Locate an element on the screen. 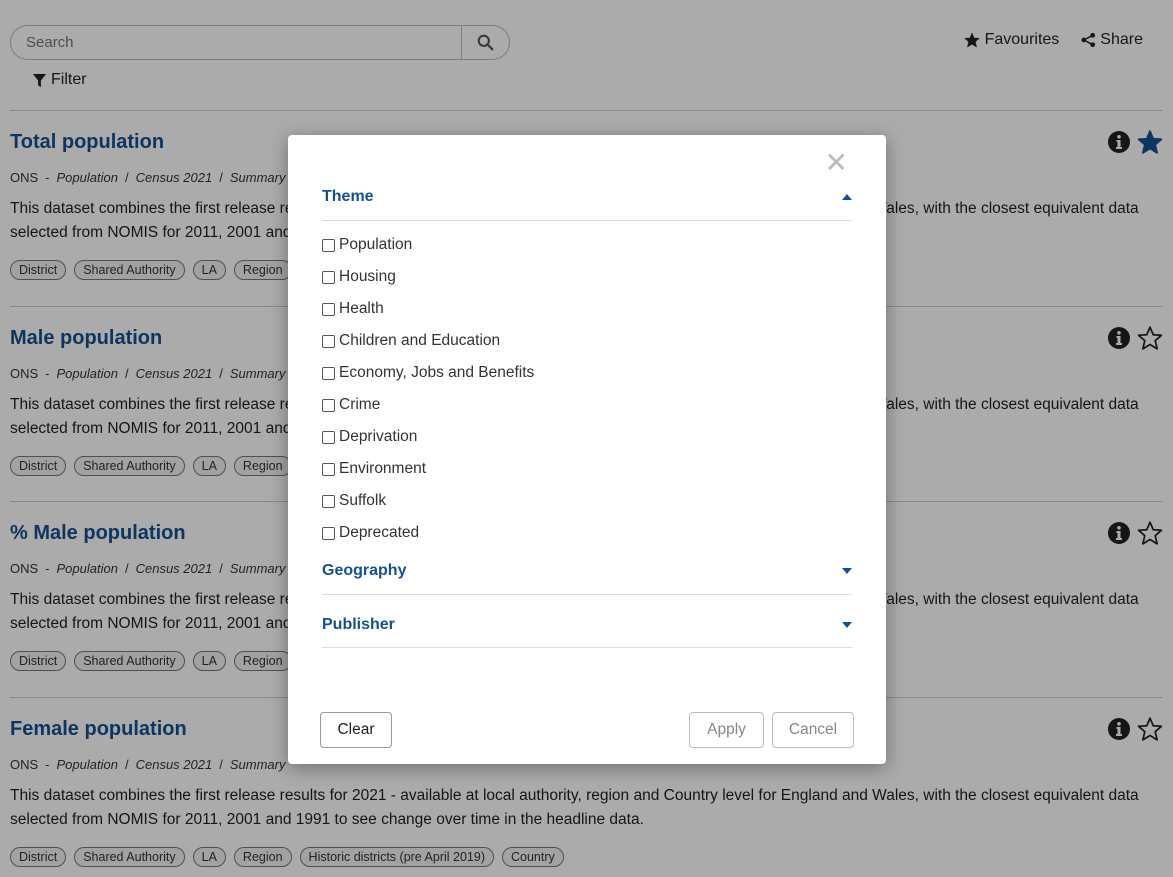  chevron-up-icon is located at coordinates (847, 197).